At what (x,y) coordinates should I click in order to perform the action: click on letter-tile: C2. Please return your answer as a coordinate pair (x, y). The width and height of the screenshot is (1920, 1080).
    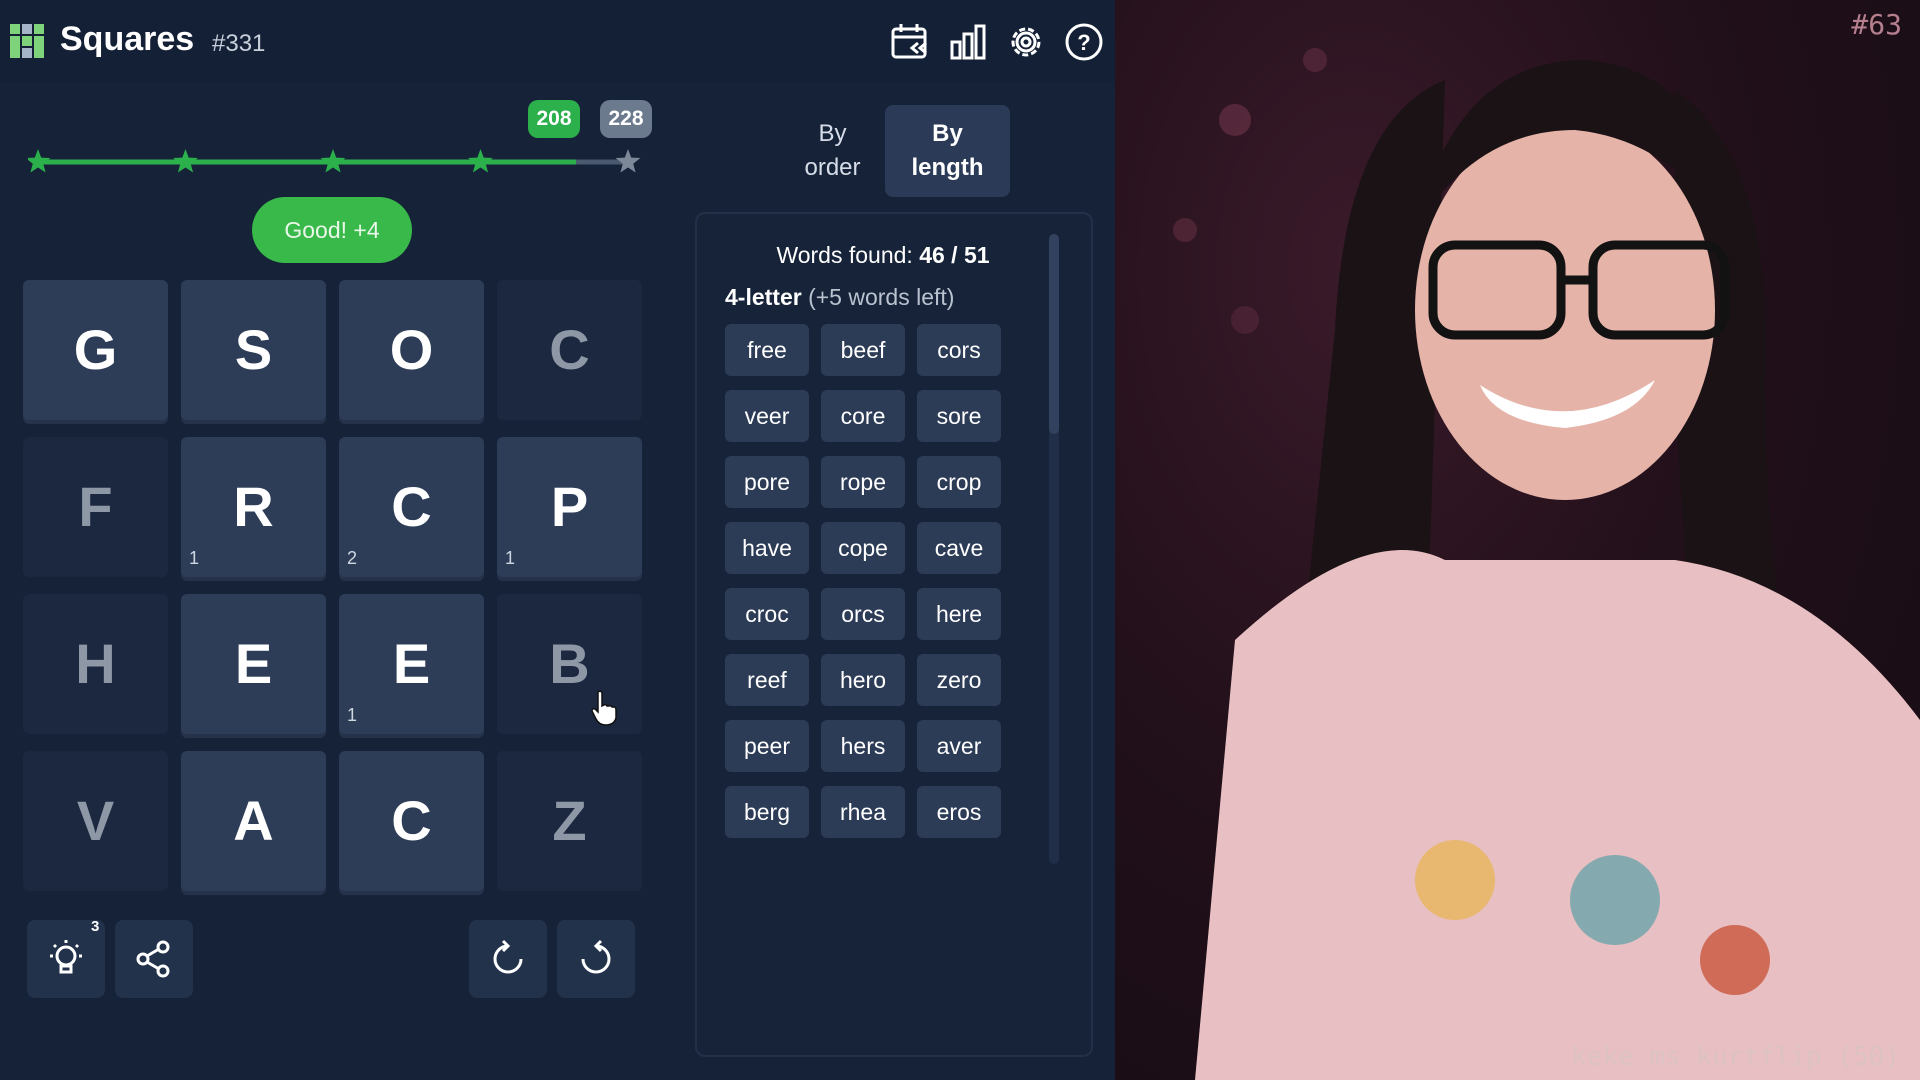
    Looking at the image, I should click on (411, 507).